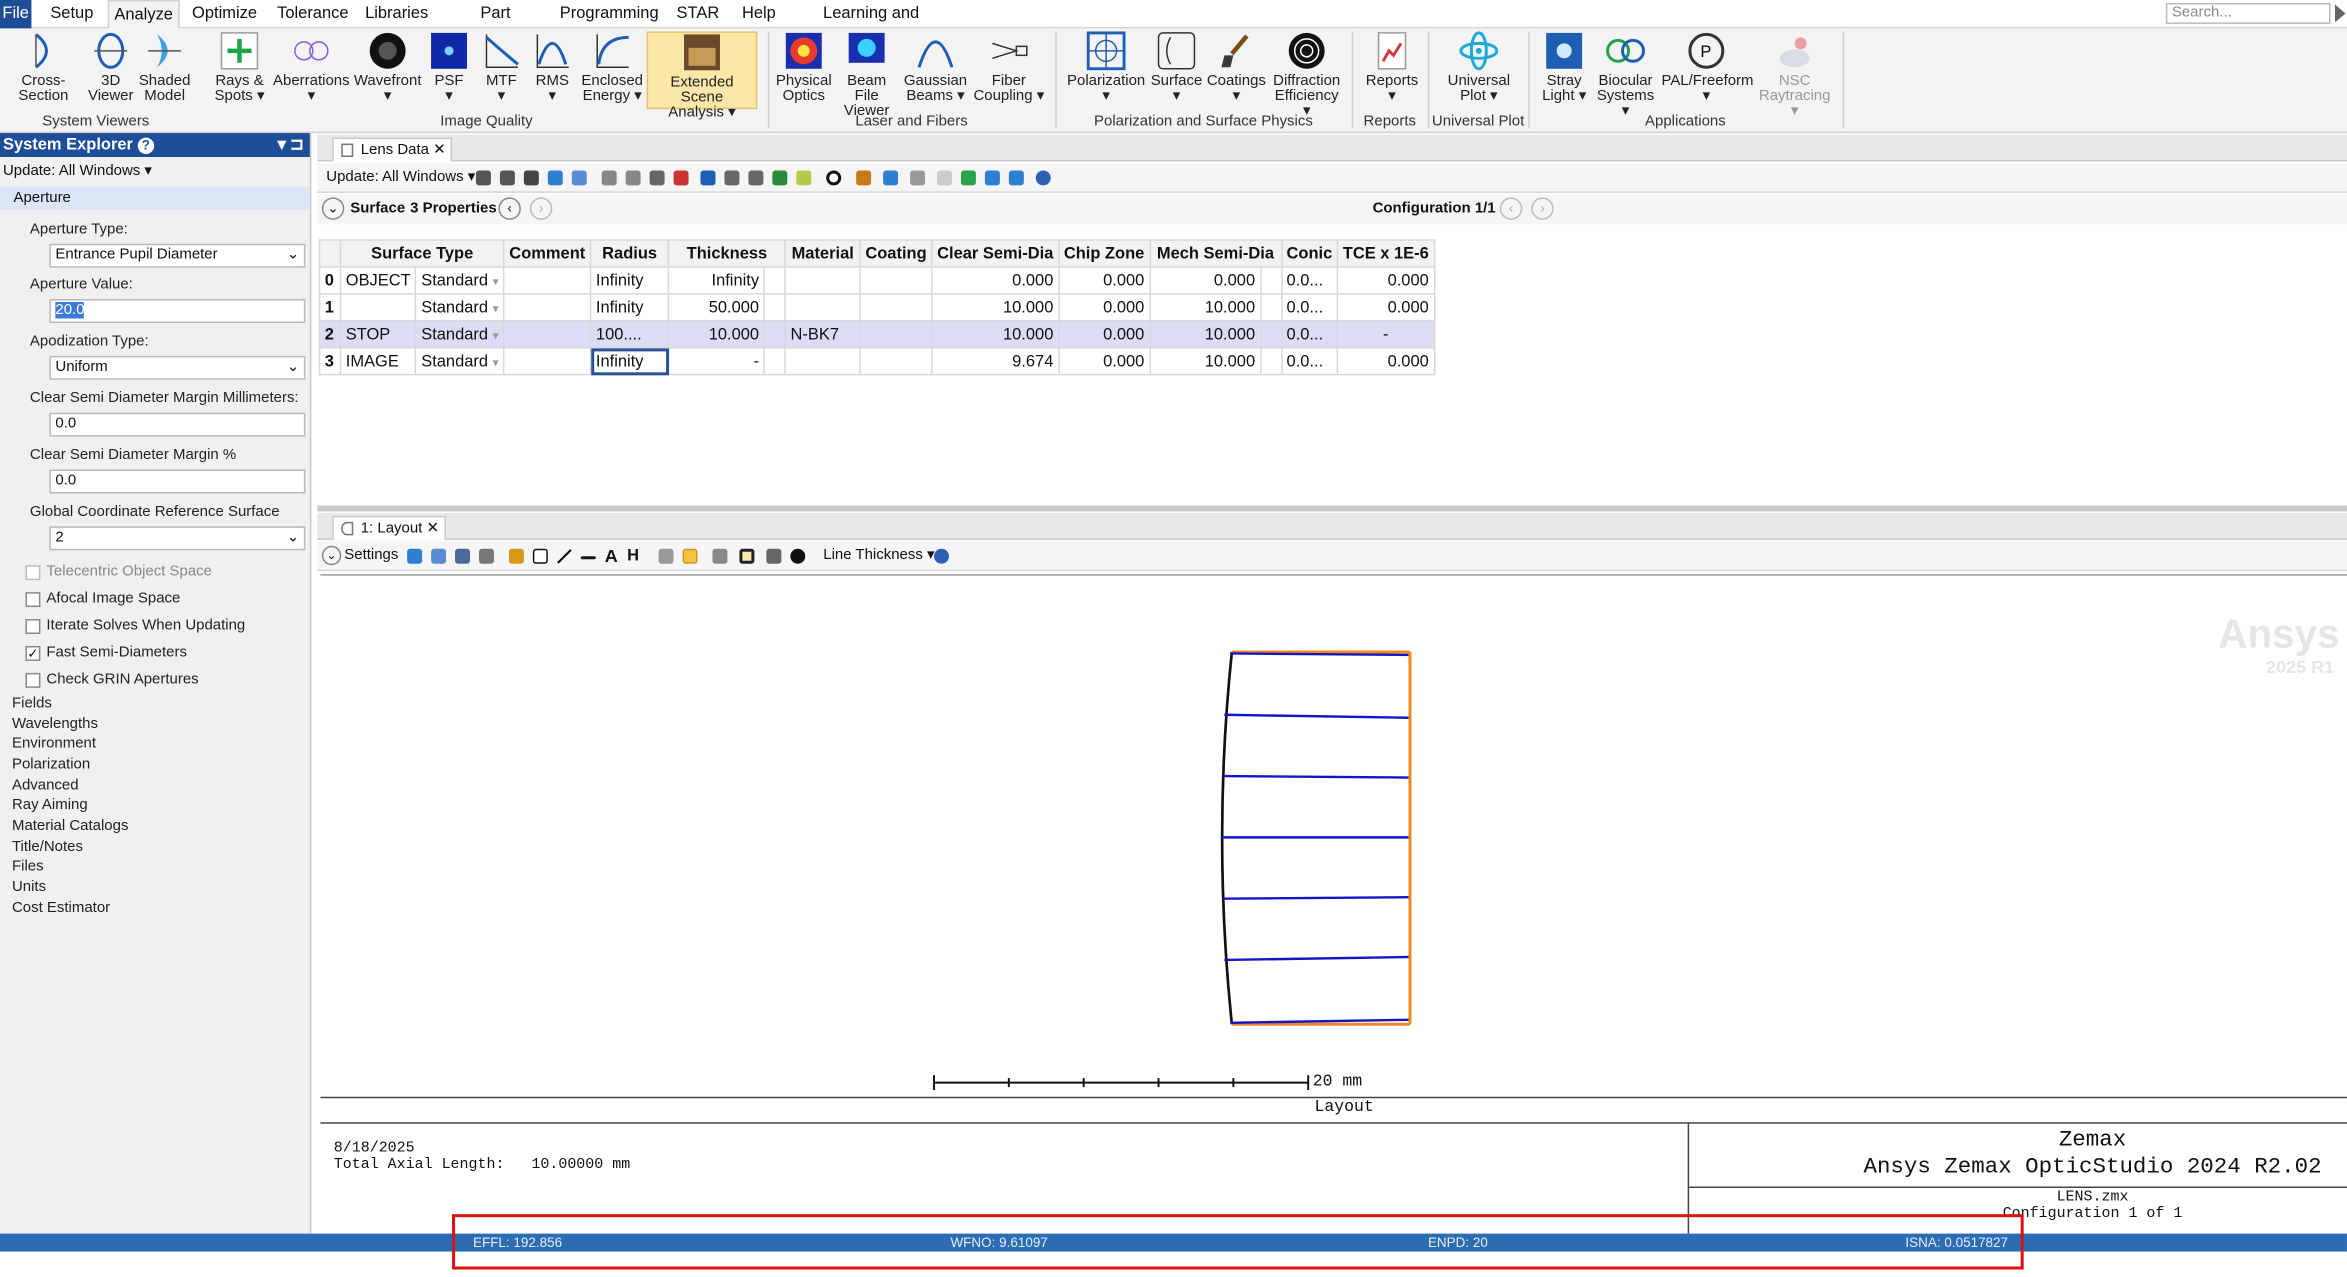 This screenshot has width=2347, height=1277. I want to click on print-icon, so click(486, 556).